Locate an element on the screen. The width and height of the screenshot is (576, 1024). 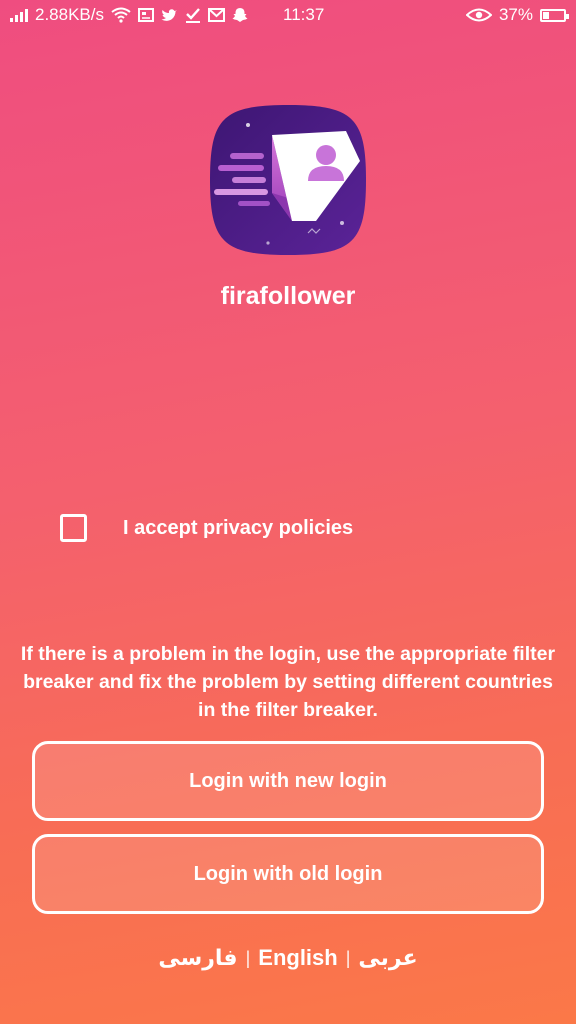
eye-icon is located at coordinates (478, 15).